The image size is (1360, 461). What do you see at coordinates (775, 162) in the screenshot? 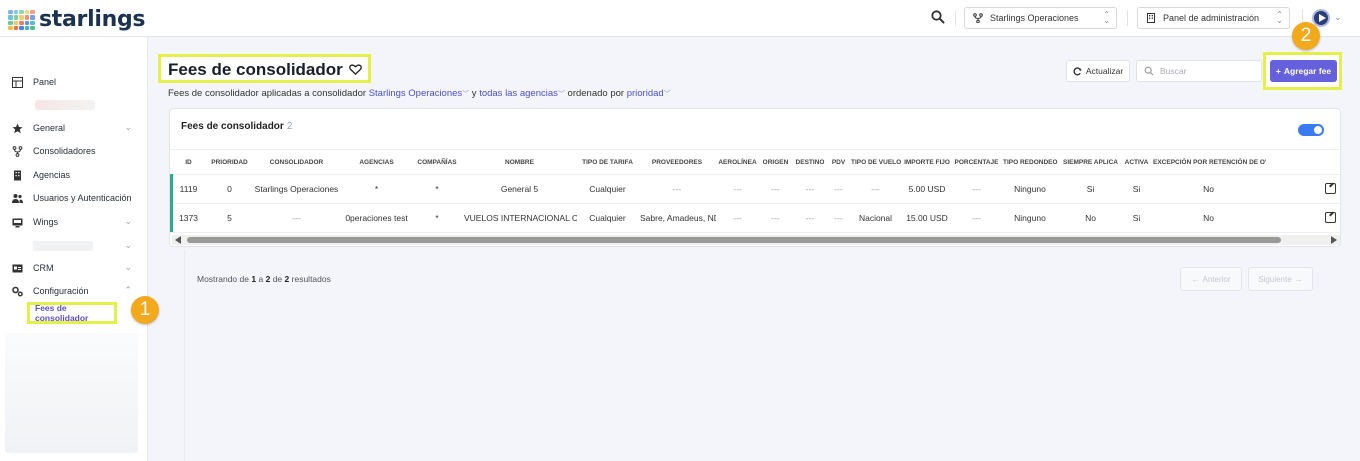
I see `table-header-cell: Origen` at bounding box center [775, 162].